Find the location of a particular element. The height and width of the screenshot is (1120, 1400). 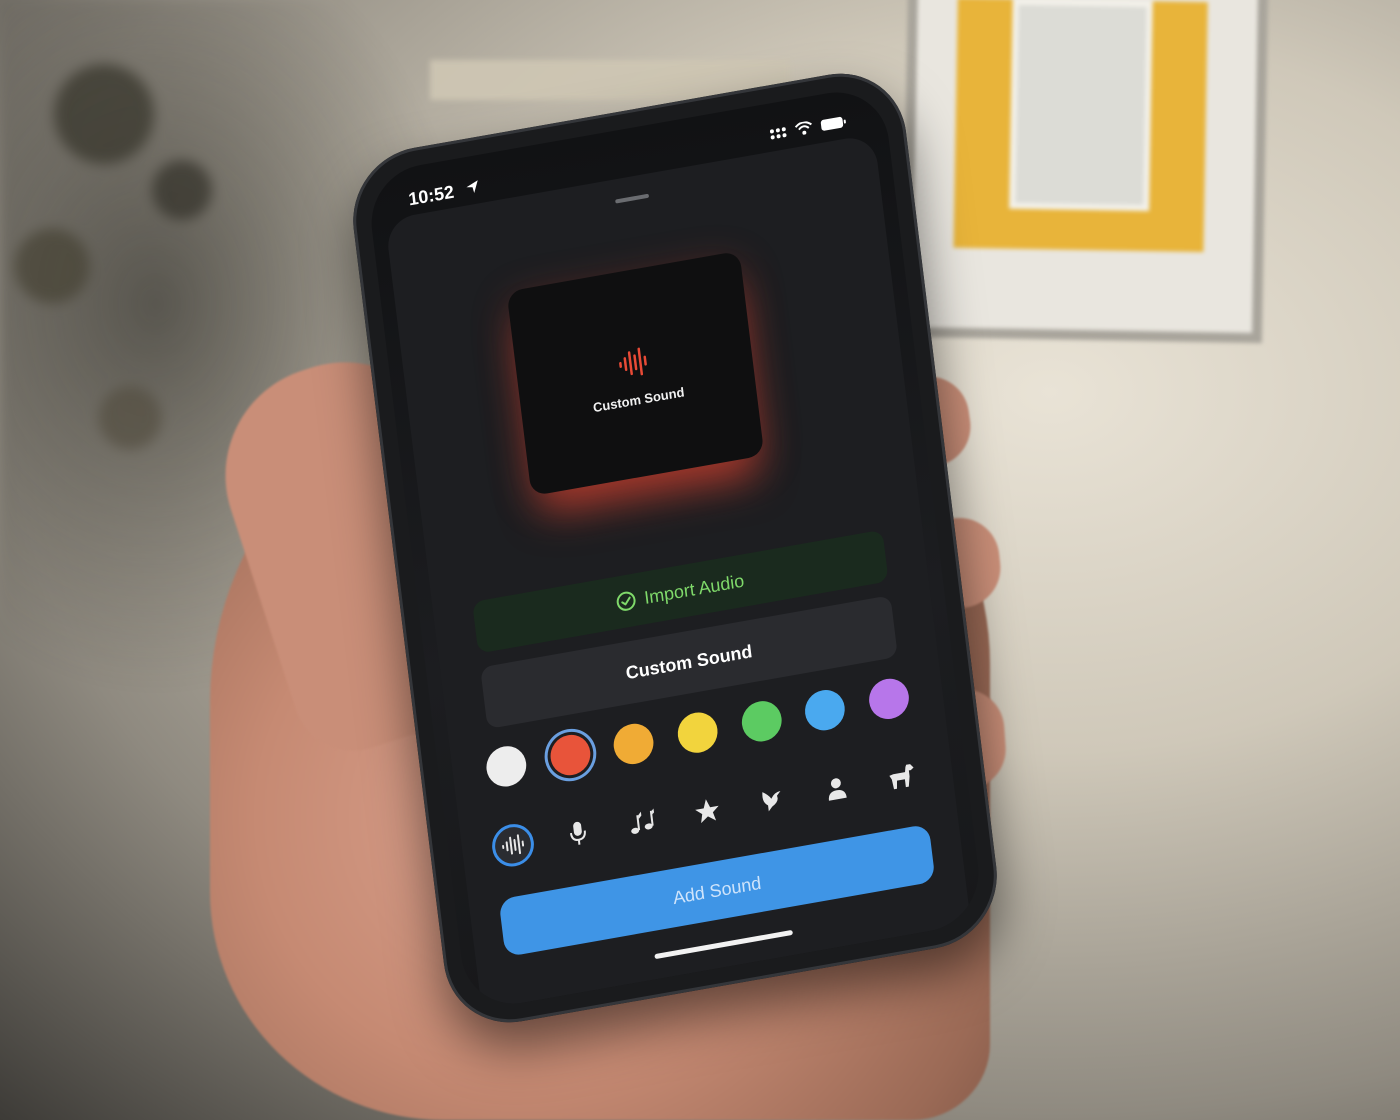

wifi-icon is located at coordinates (803, 128).